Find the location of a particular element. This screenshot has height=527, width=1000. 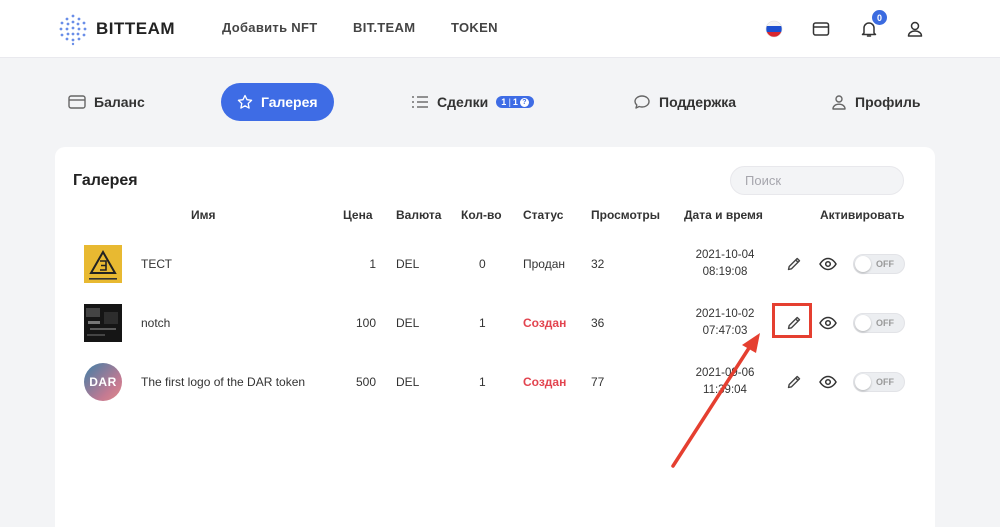

help-icon: ? is located at coordinates (524, 102).